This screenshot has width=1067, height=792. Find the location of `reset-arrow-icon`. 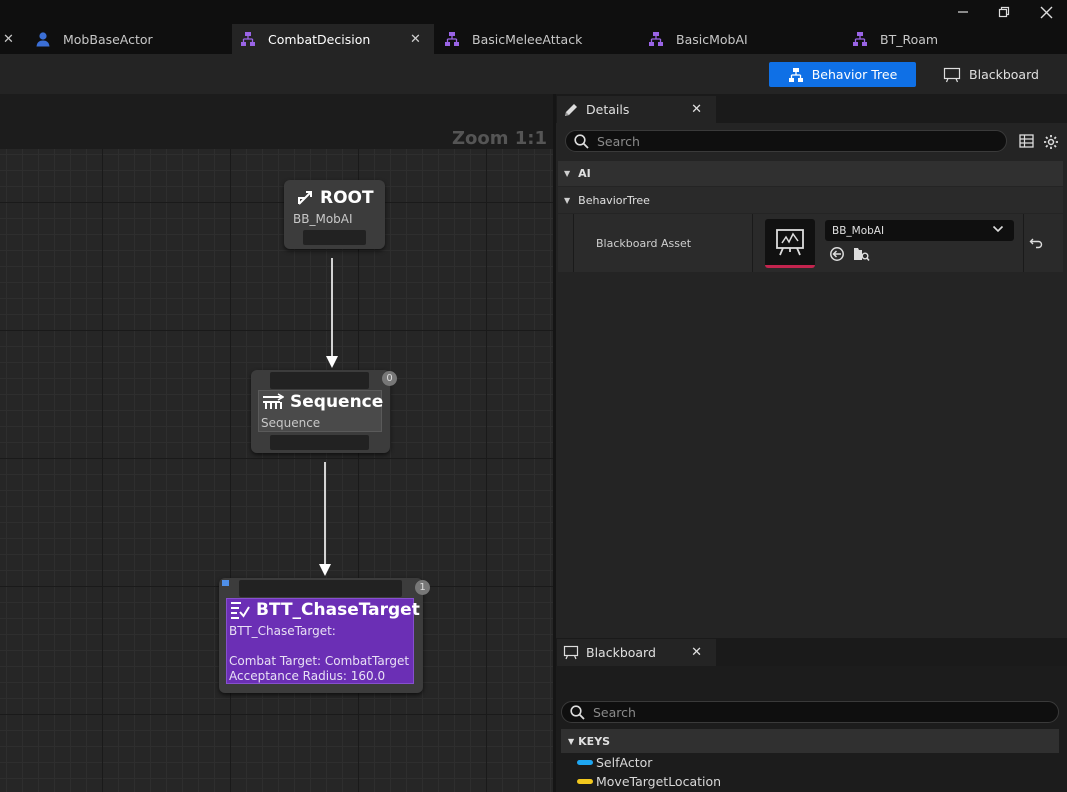

reset-arrow-icon is located at coordinates (1036, 243).